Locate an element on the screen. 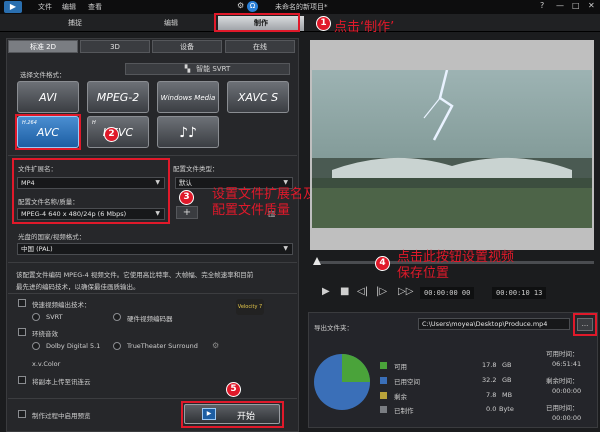 The width and height of the screenshot is (600, 432). timeline-handle-icon is located at coordinates (317, 261).